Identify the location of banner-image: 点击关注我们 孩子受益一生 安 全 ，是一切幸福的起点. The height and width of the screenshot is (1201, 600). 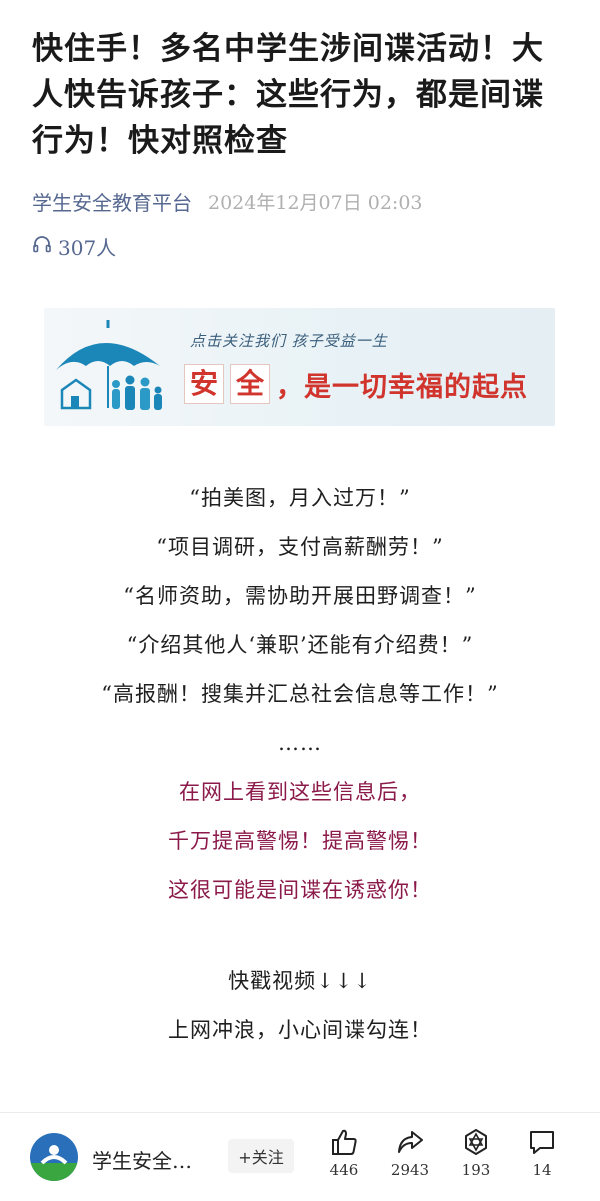
(299, 367).